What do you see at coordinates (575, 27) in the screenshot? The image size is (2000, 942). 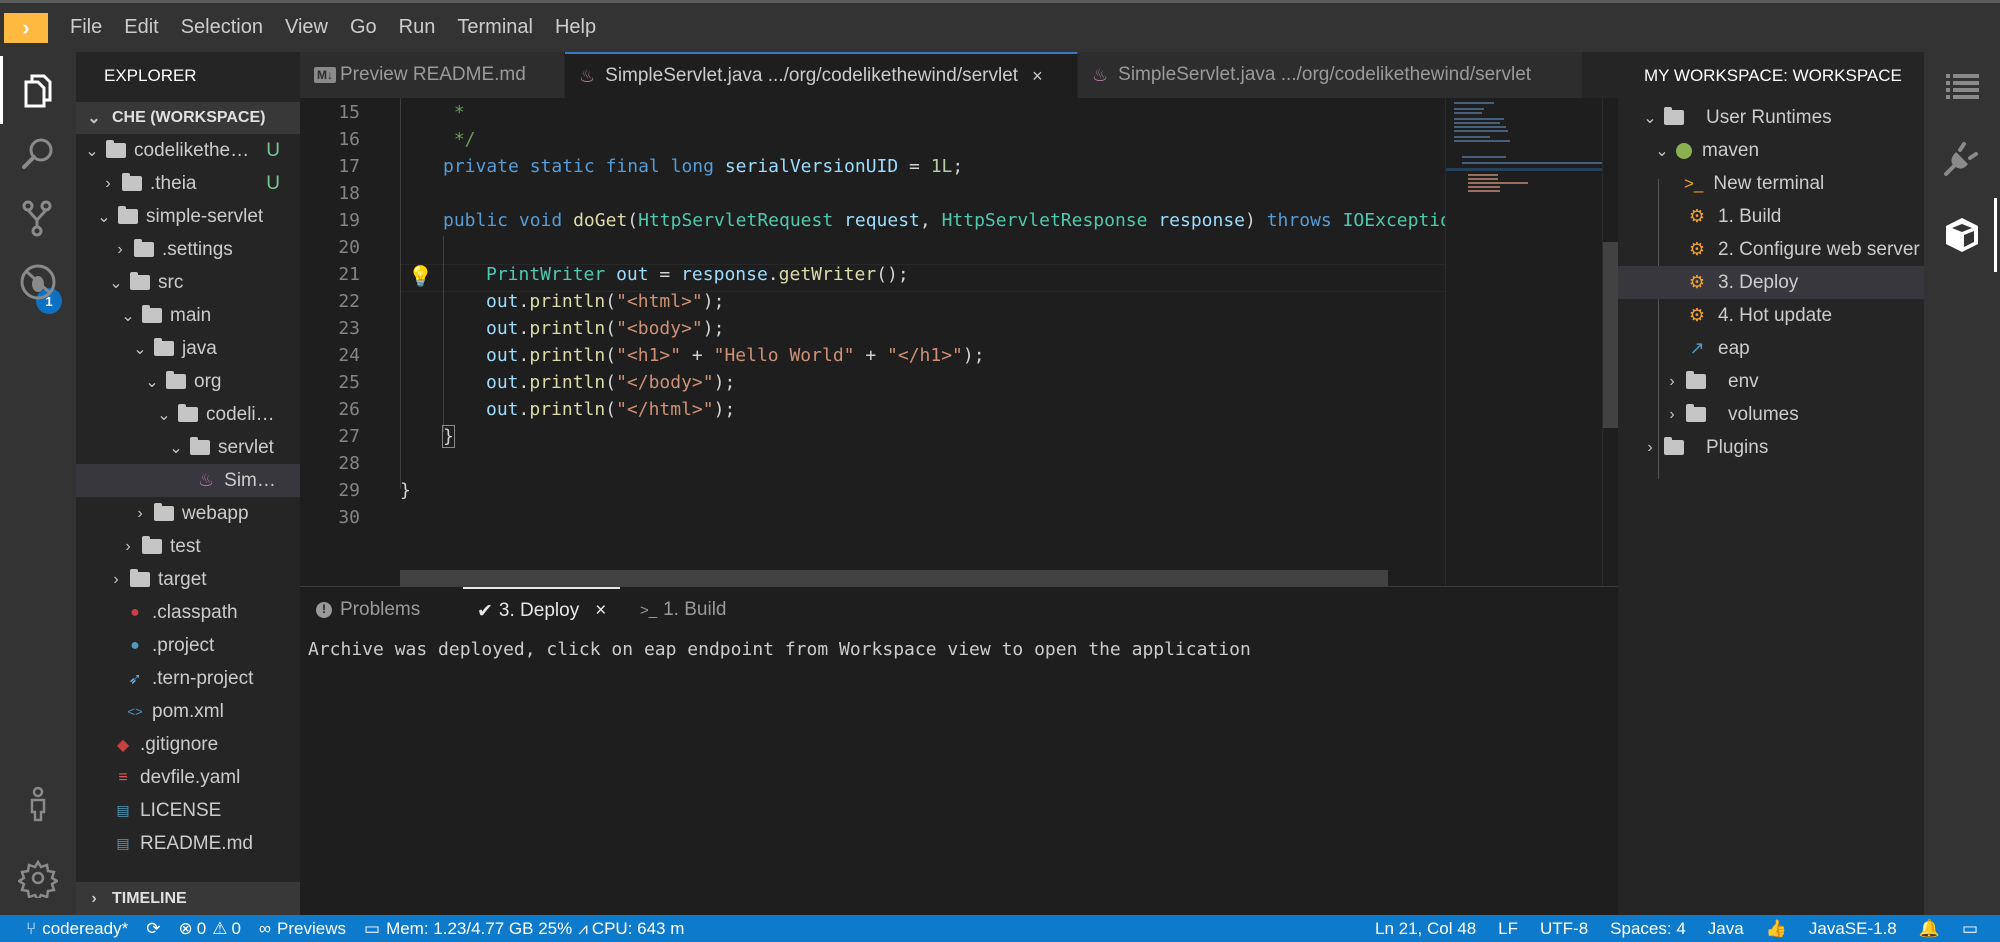 I see `menu-help: Help` at bounding box center [575, 27].